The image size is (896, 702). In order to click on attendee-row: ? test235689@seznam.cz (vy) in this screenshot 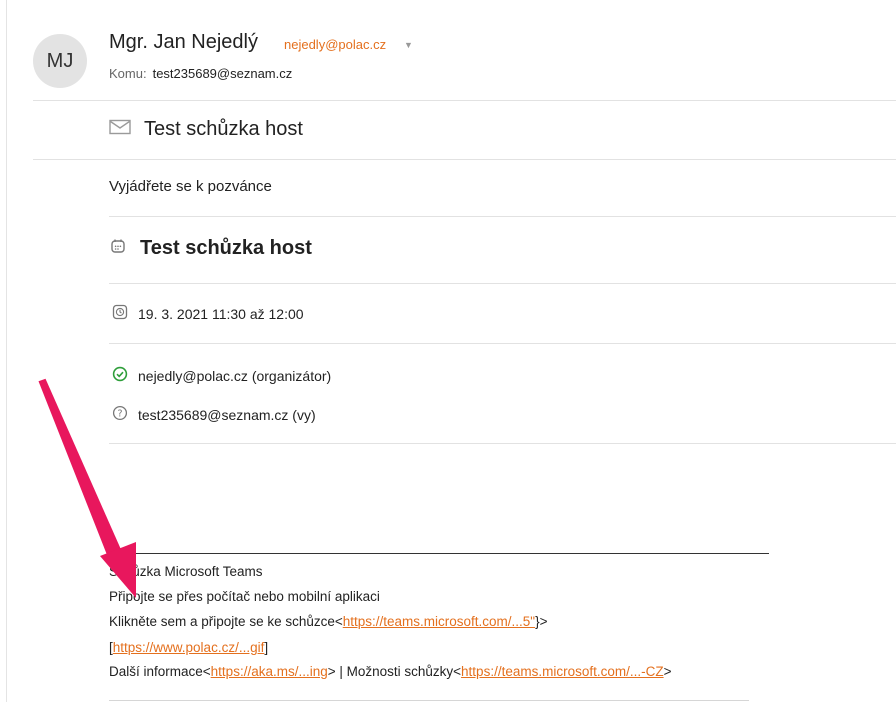, I will do `click(214, 414)`.